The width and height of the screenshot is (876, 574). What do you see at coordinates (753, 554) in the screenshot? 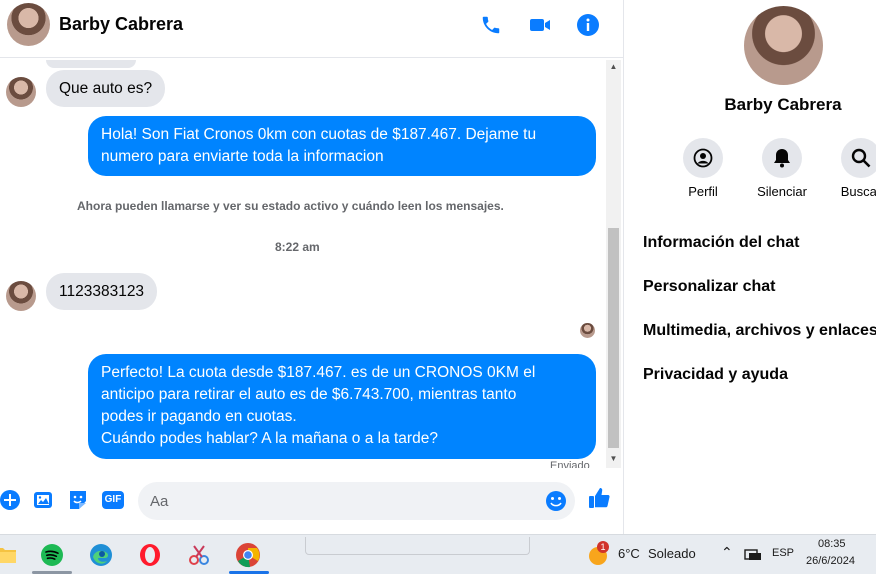
I see `network-icon` at bounding box center [753, 554].